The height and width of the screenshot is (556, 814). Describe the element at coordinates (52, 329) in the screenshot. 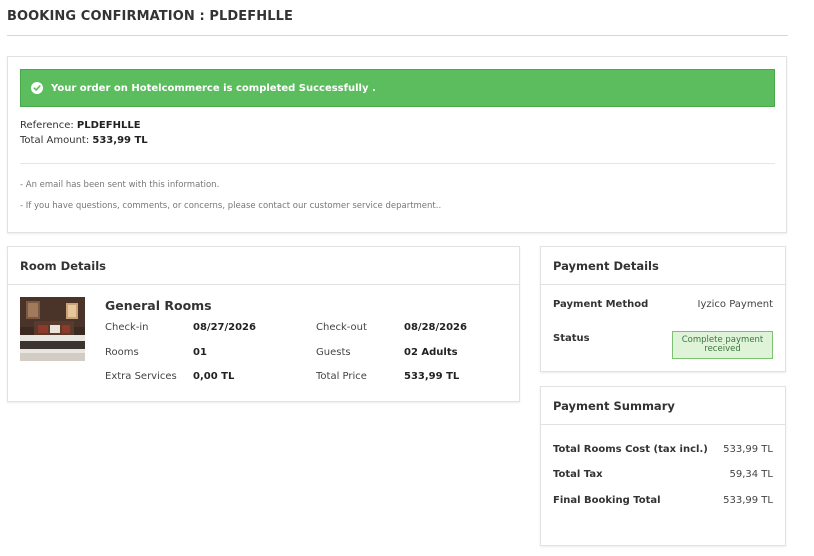

I see `hotel-room-photo` at that location.